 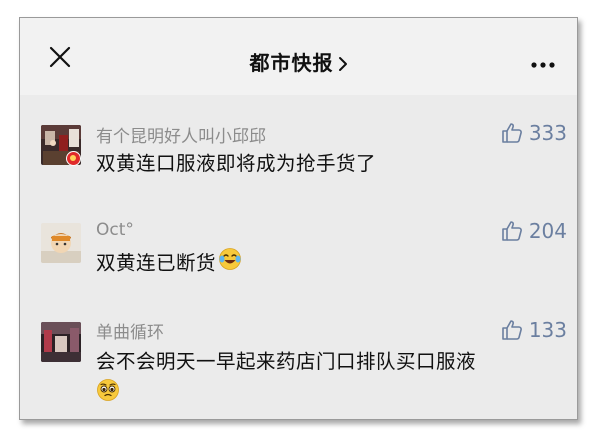 What do you see at coordinates (286, 361) in the screenshot?
I see `comment-text-body: 会不会明天一早起来药店门口排队买口服液` at bounding box center [286, 361].